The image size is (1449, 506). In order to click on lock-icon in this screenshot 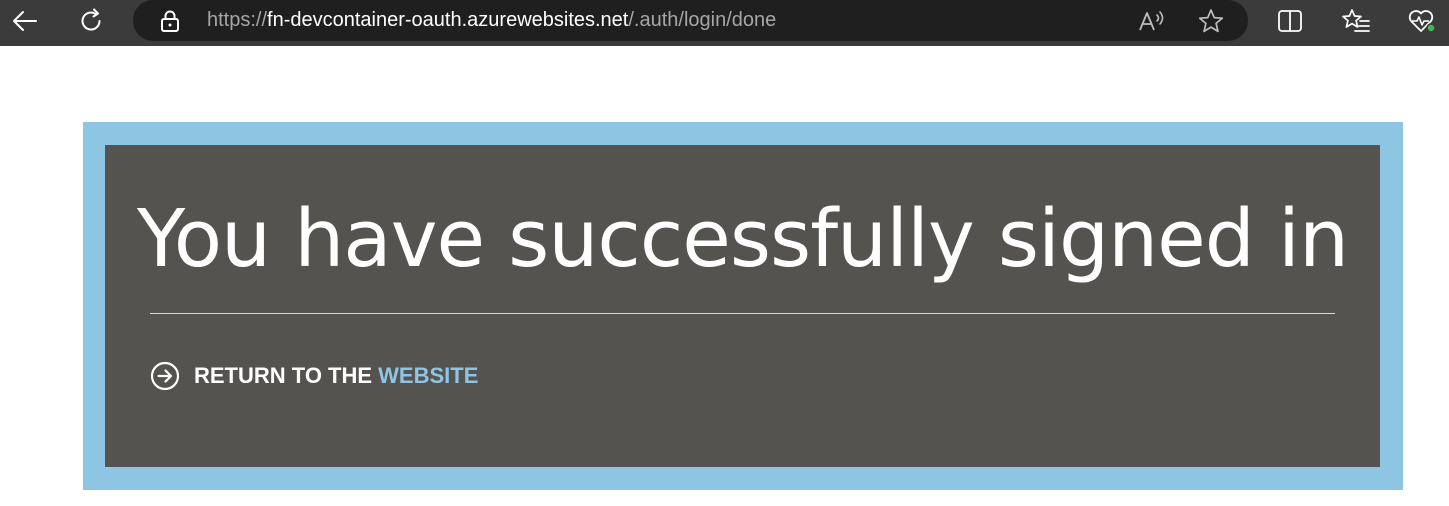, I will do `click(170, 21)`.